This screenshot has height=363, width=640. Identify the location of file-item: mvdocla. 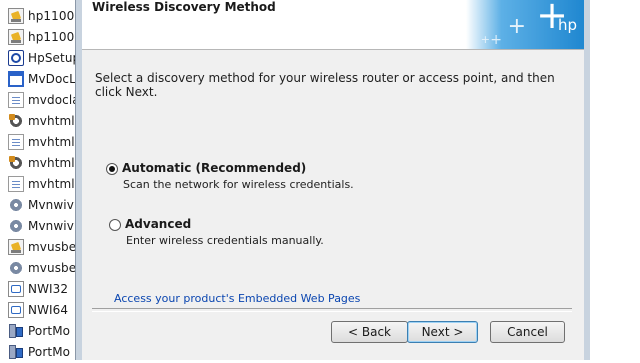
(40, 100).